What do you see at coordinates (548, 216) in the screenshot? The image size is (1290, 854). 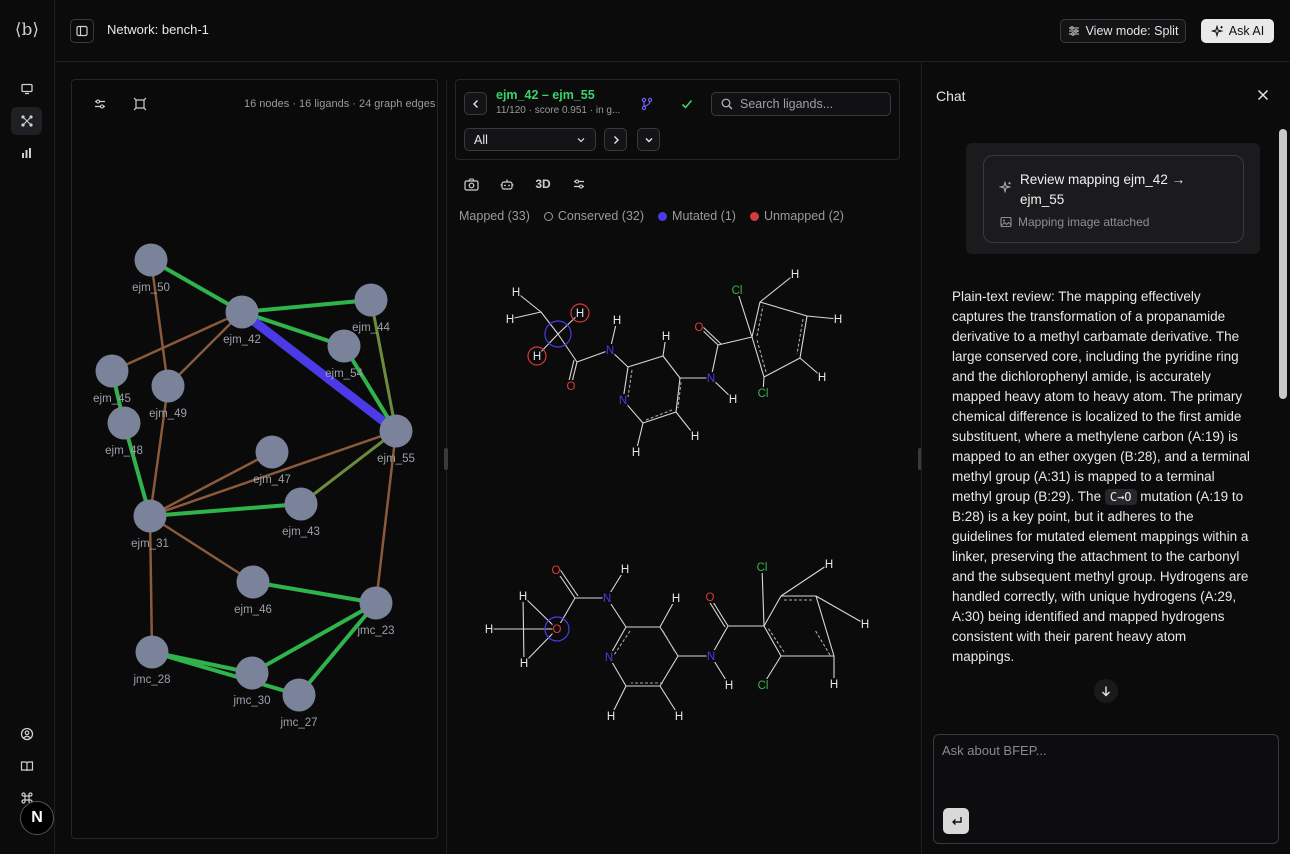 I see `conserved-dot` at bounding box center [548, 216].